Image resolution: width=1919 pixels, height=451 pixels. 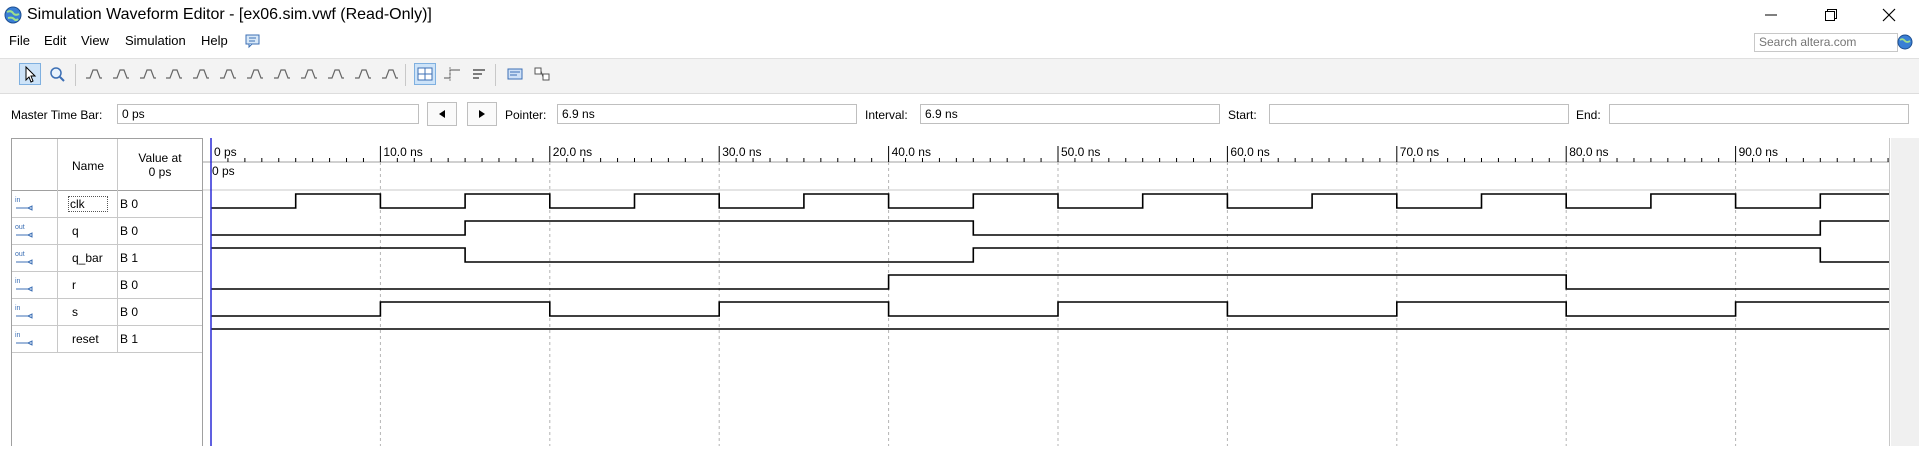 What do you see at coordinates (19, 41) in the screenshot?
I see `menu-file: File` at bounding box center [19, 41].